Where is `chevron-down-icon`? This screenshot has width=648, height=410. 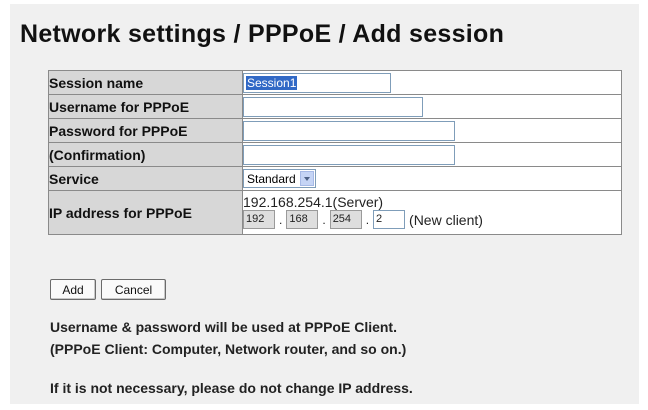 chevron-down-icon is located at coordinates (306, 178).